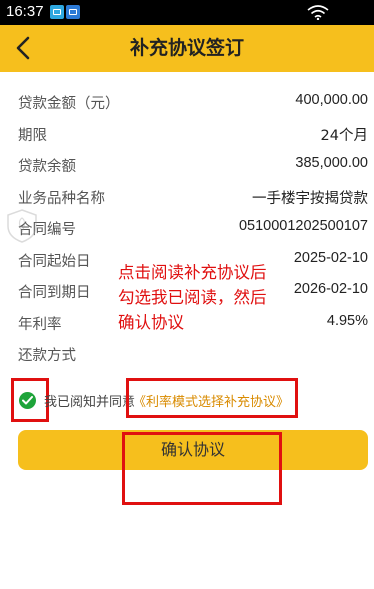  Describe the element at coordinates (32, 135) in the screenshot. I see `info-label: 期限` at that location.